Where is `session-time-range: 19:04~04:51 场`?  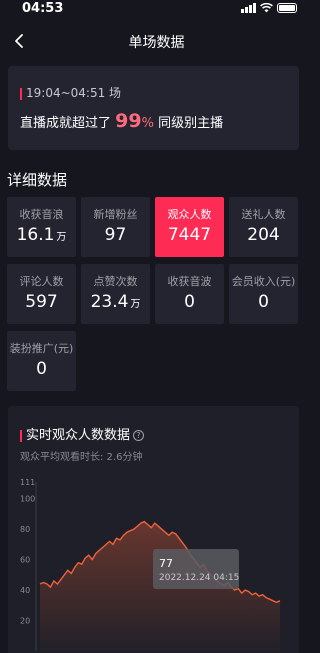
session-time-range: 19:04~04:51 场 is located at coordinates (70, 92).